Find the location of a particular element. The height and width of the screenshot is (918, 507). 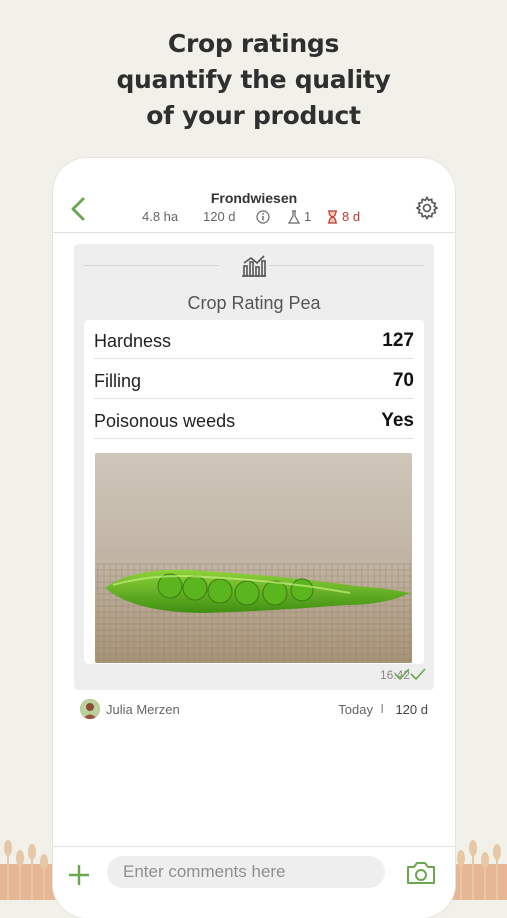

wheat-decoration-right is located at coordinates (479, 870).